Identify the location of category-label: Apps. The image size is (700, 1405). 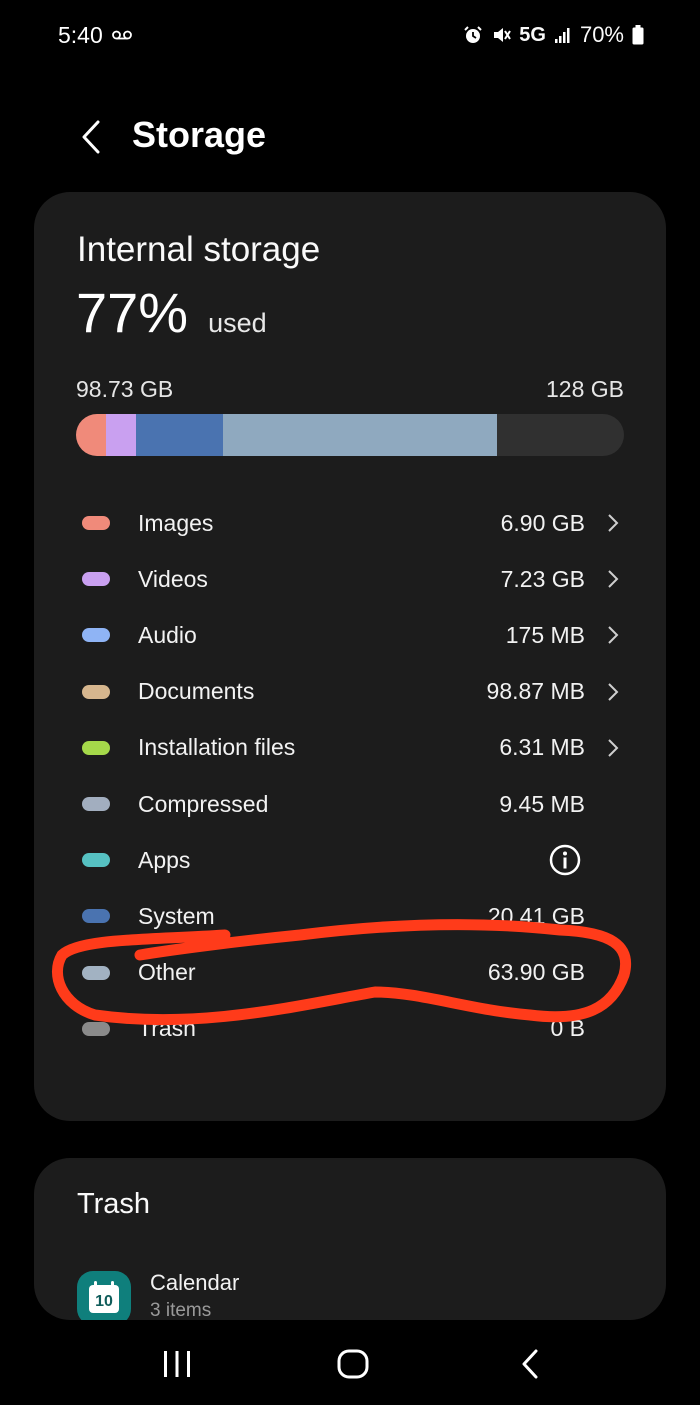
(164, 859).